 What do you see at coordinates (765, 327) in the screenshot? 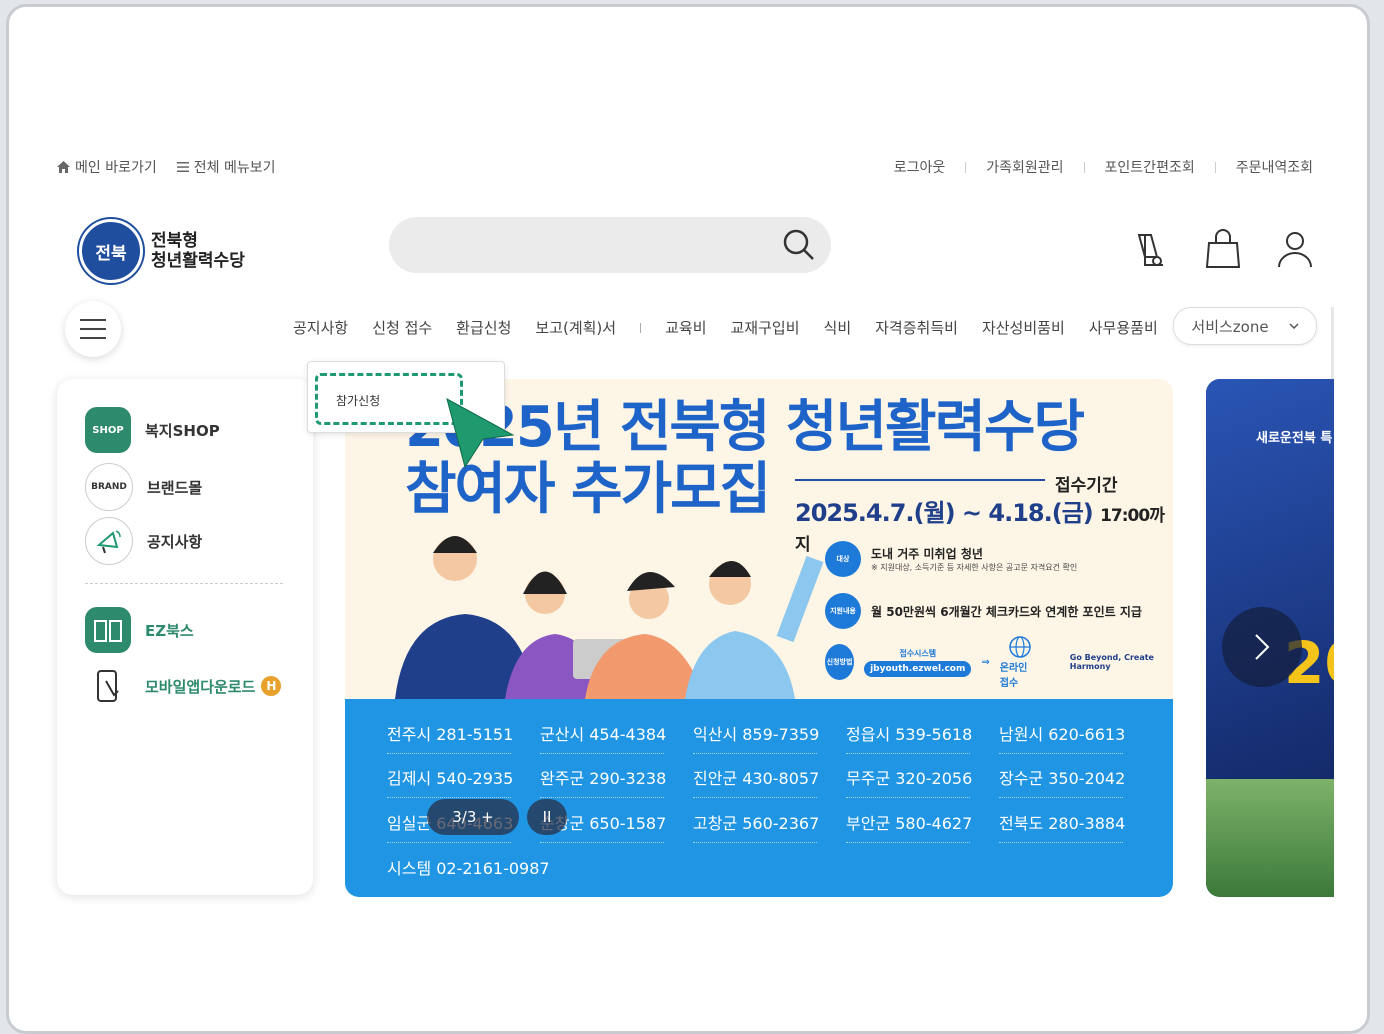
I see `nav-textbook: 교재구입비` at bounding box center [765, 327].